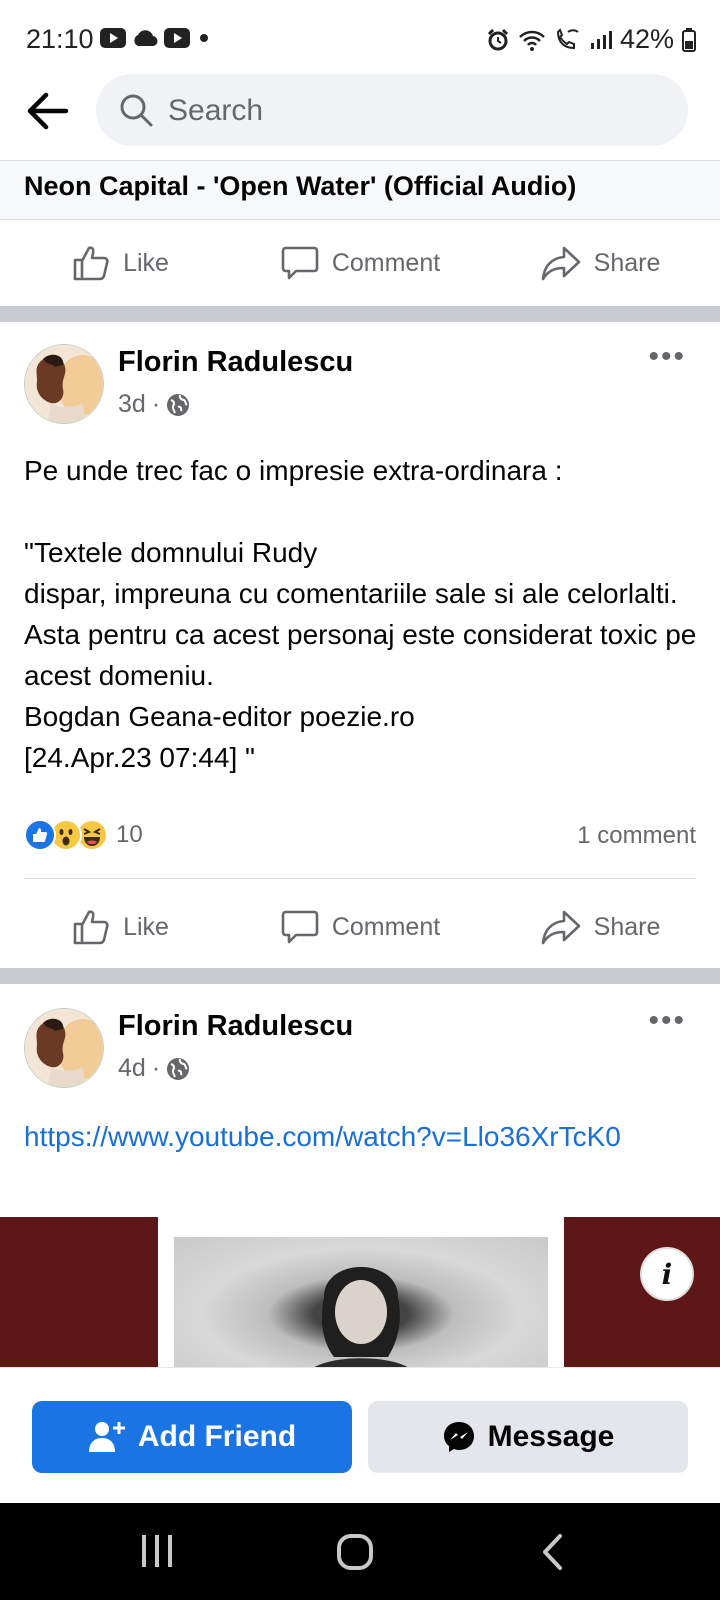  I want to click on video-preview, so click(360, 1292).